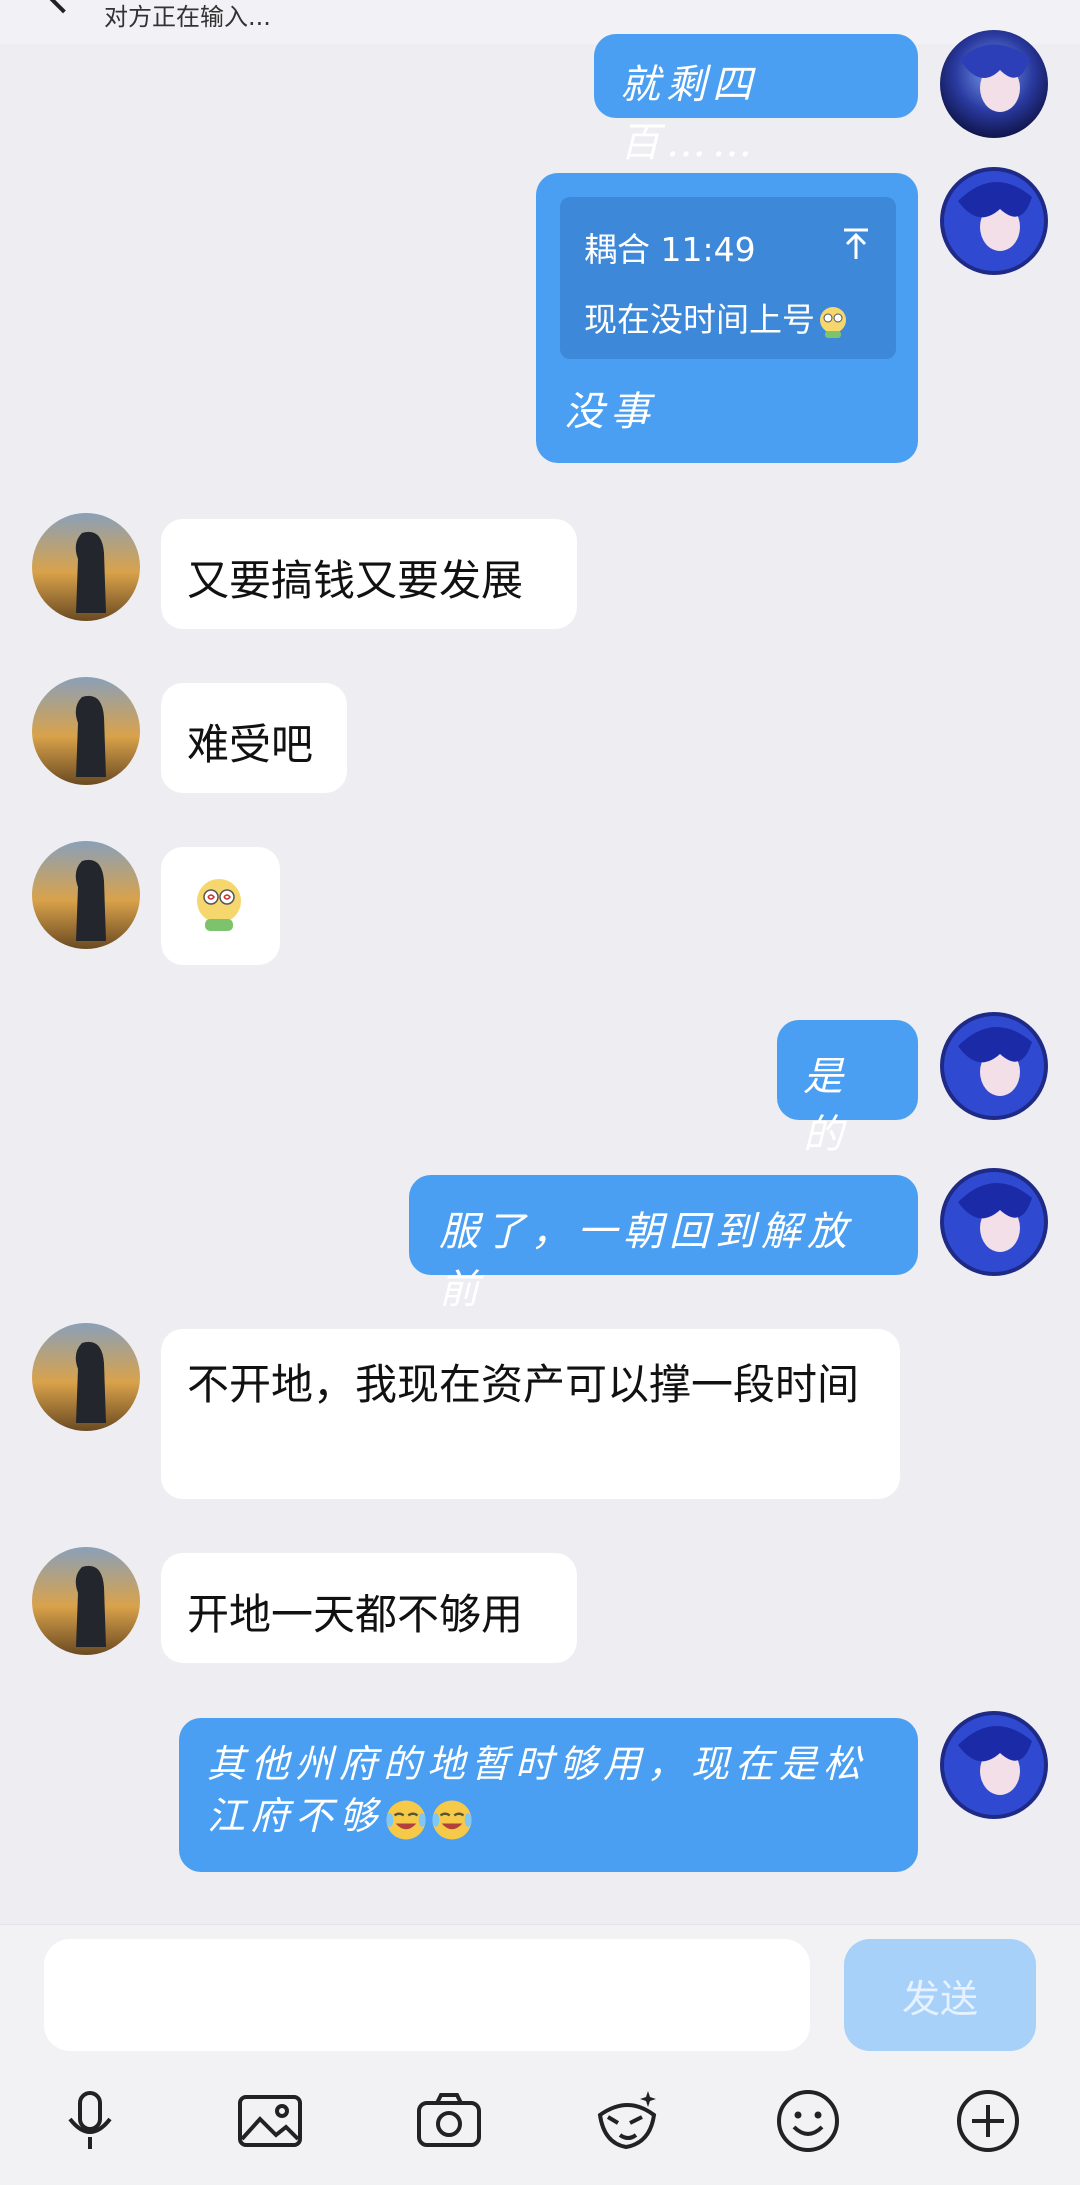 This screenshot has width=1080, height=2185. I want to click on composer: 发送, so click(540, 2054).